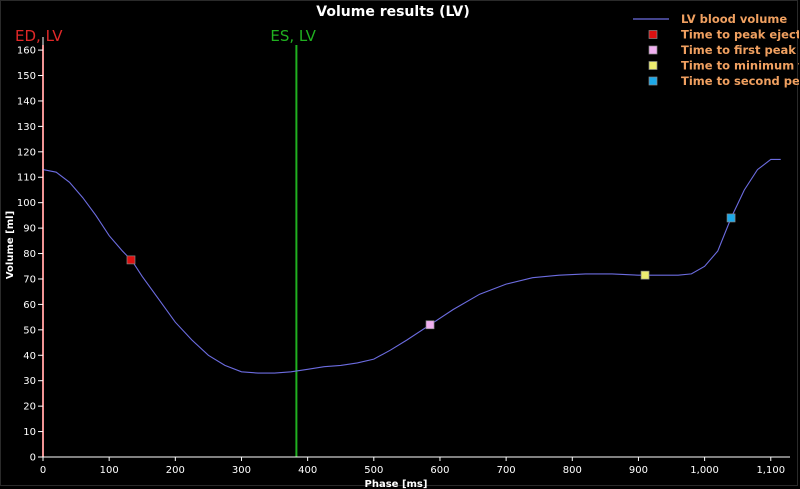 This screenshot has width=800, height=489. Describe the element at coordinates (29, 305) in the screenshot. I see `y-tick-label-6: 60` at that location.